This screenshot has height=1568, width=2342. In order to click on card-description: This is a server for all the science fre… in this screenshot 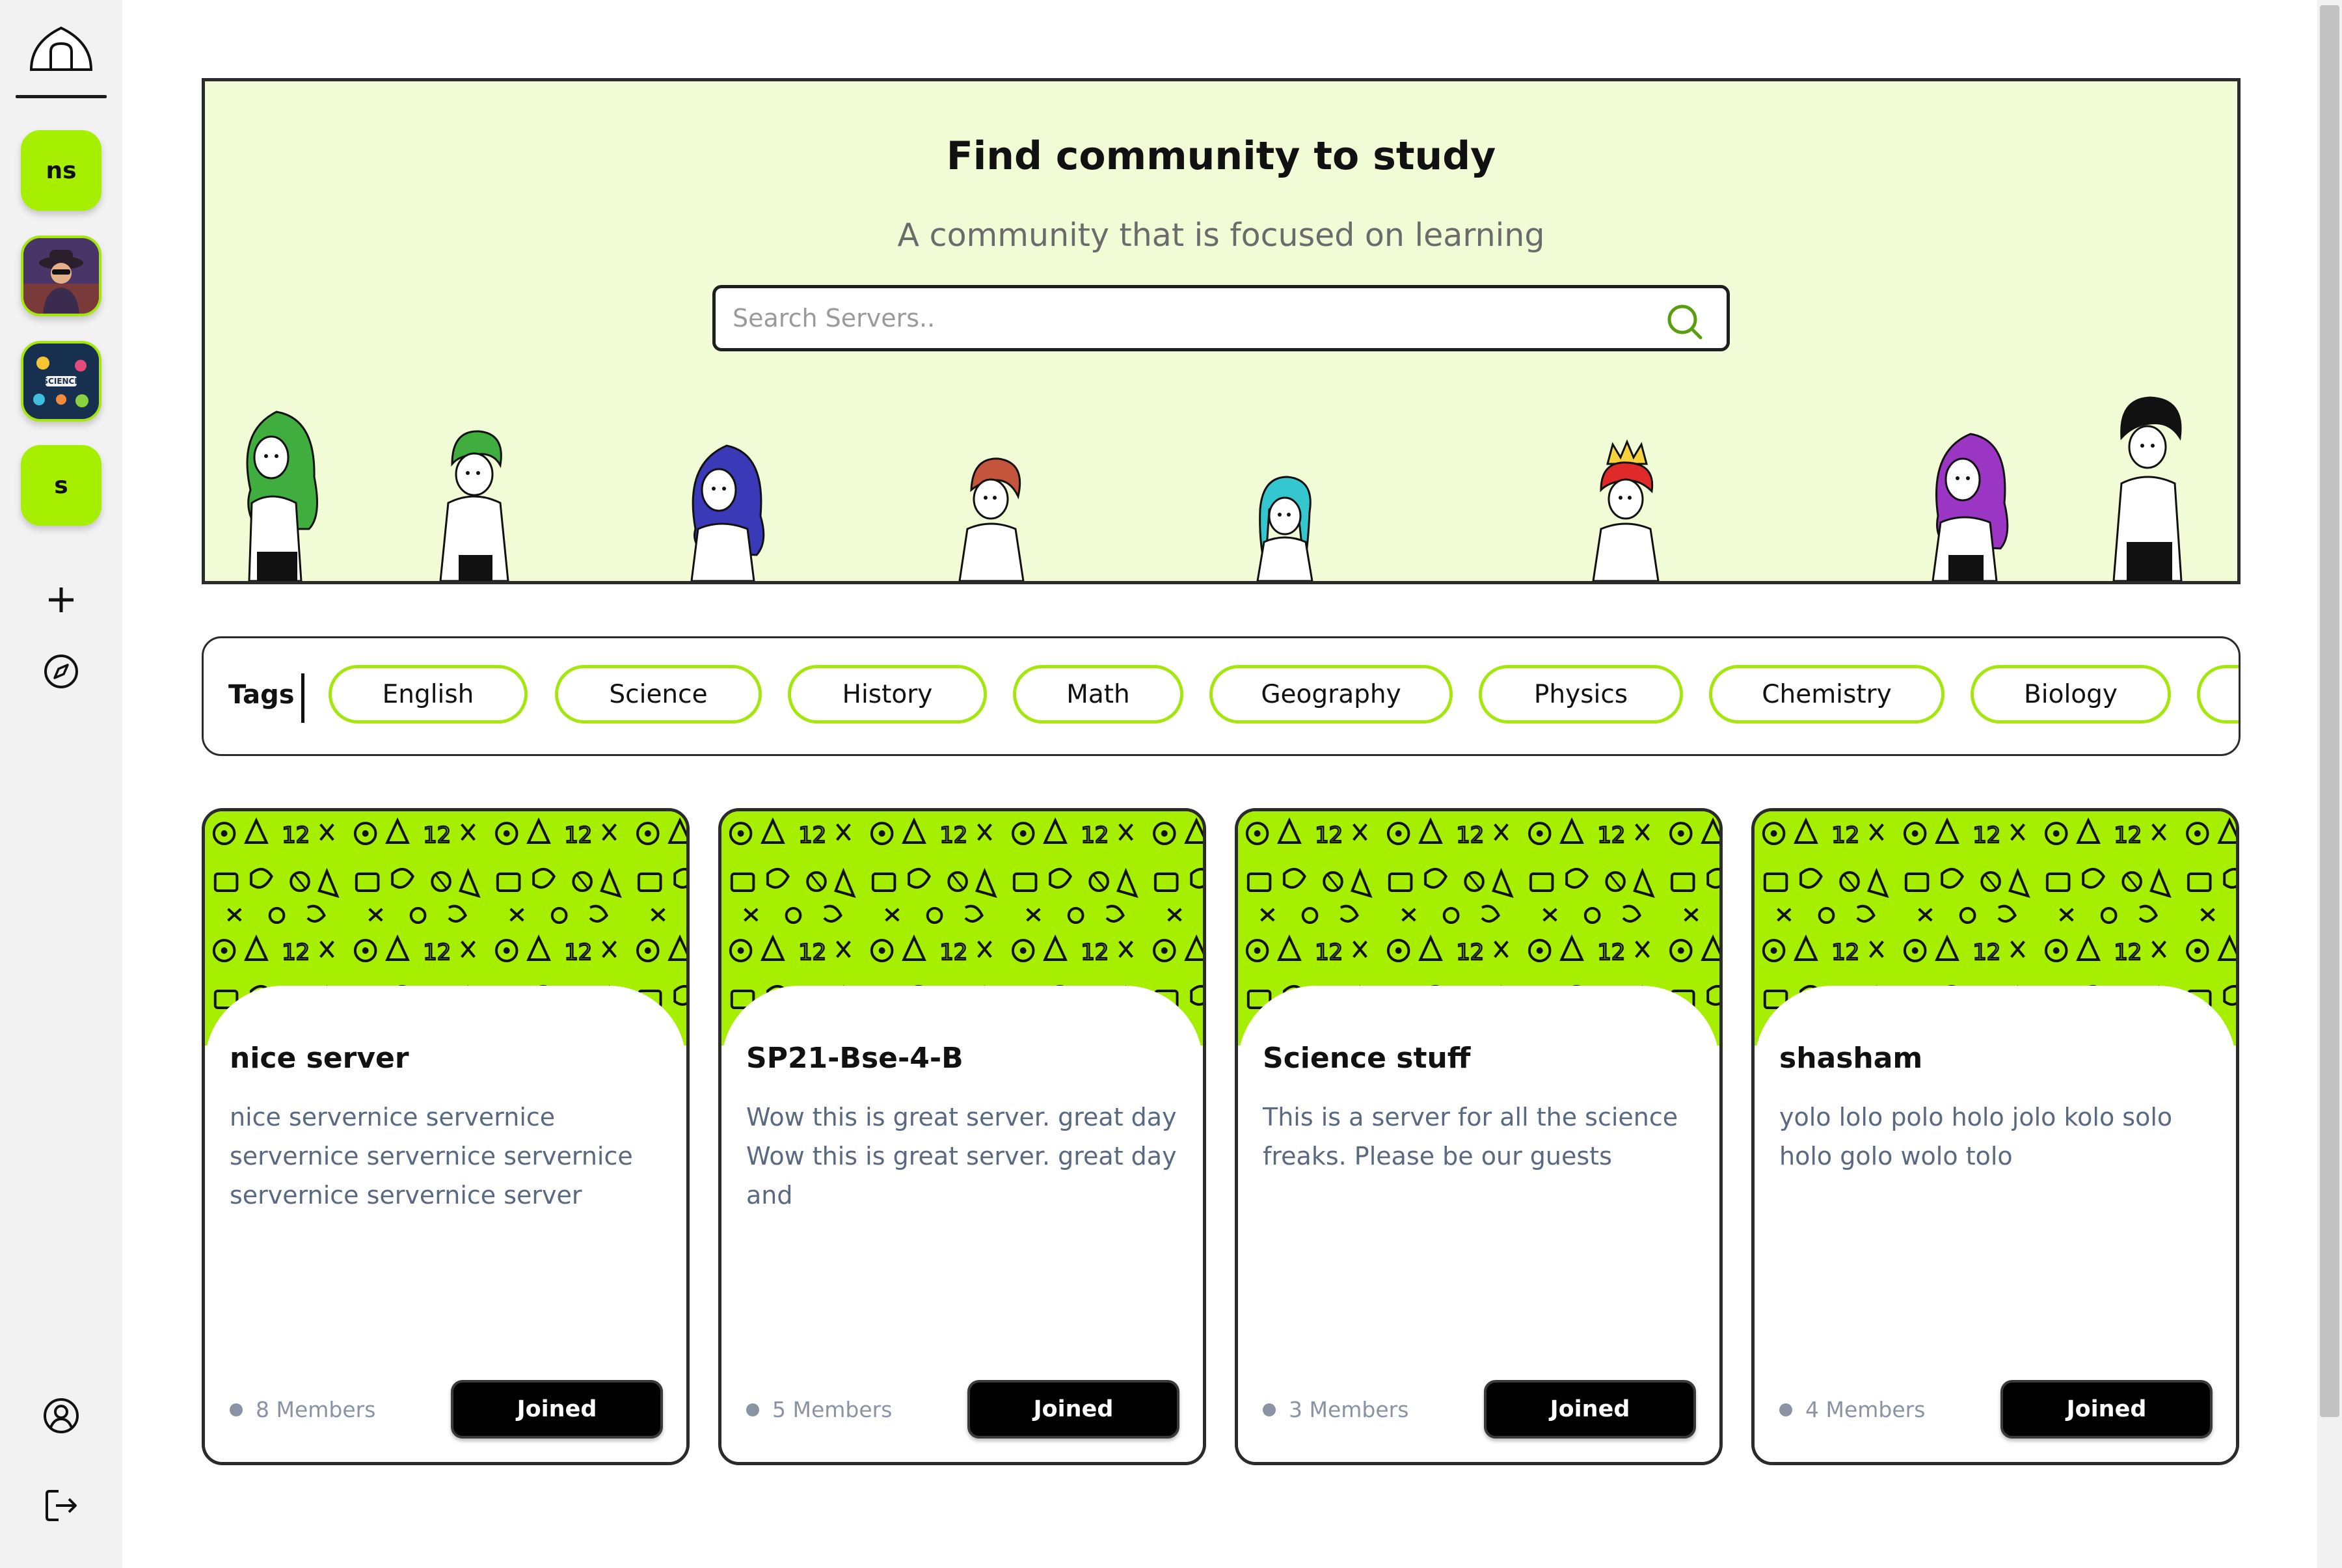, I will do `click(1470, 1136)`.